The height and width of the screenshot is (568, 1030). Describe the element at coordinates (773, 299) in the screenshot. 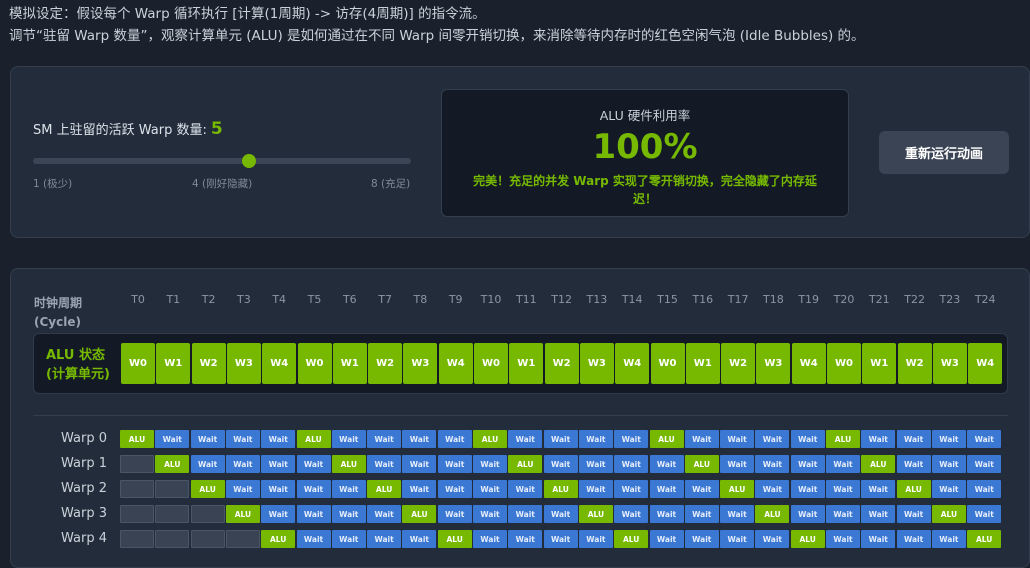

I see `cycle-label: T18` at that location.